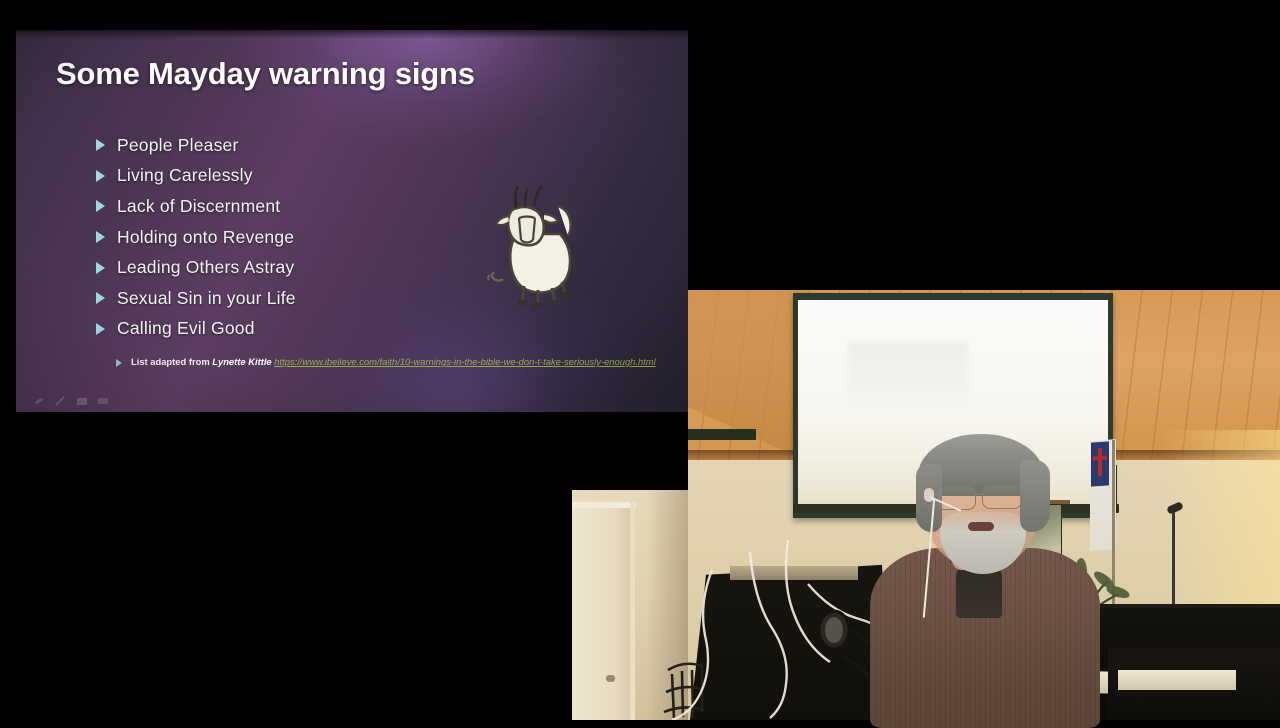 The width and height of the screenshot is (1280, 728). What do you see at coordinates (311, 267) in the screenshot?
I see `bullet-item: Leading Others Astray` at bounding box center [311, 267].